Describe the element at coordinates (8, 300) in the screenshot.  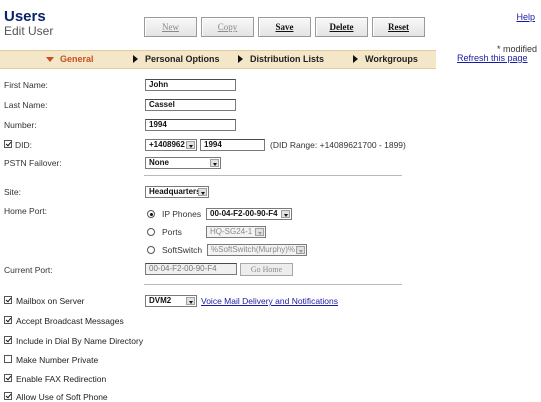
I see `mailbox-checkbox` at that location.